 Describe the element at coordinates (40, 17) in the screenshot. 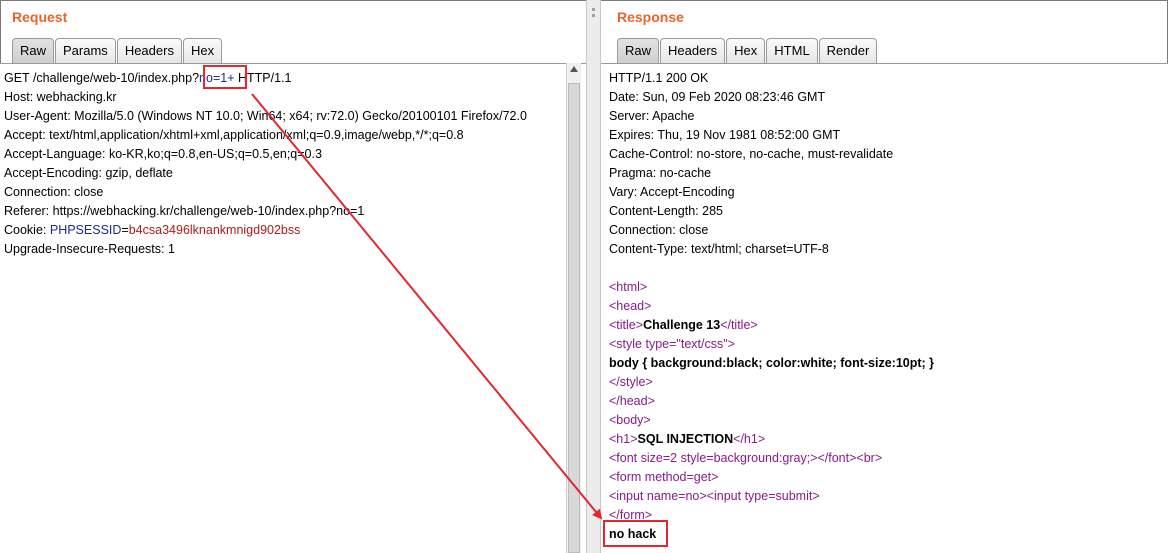

I see `request-title: Request` at that location.